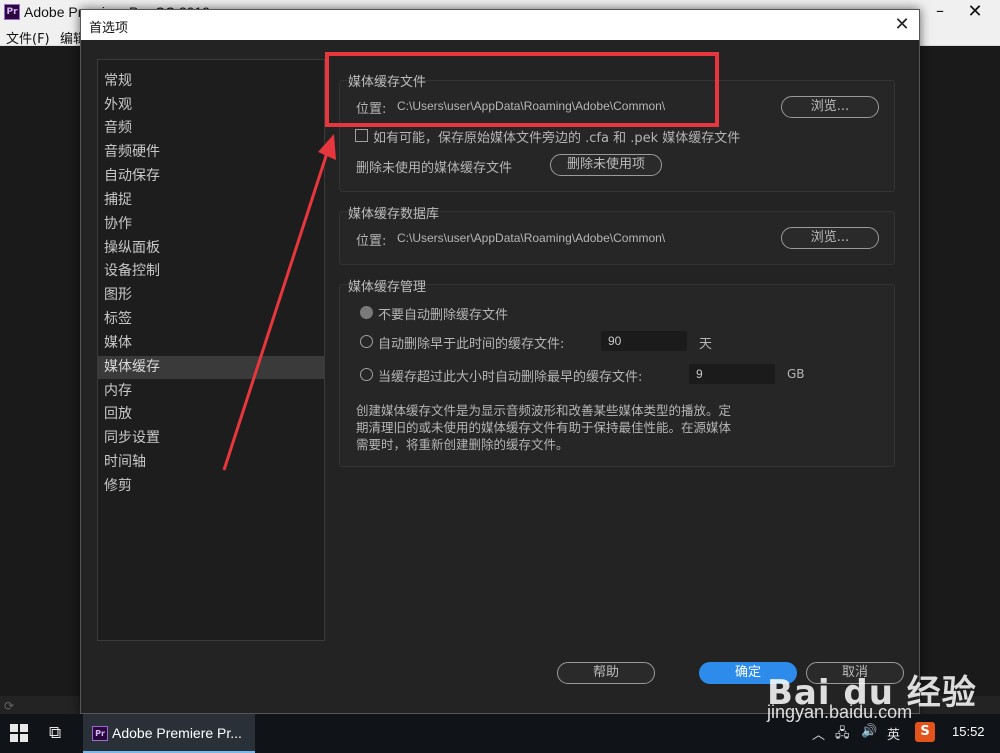 The image size is (1000, 753). Describe the element at coordinates (842, 735) in the screenshot. I see `tray-network-icon: 🖧` at that location.